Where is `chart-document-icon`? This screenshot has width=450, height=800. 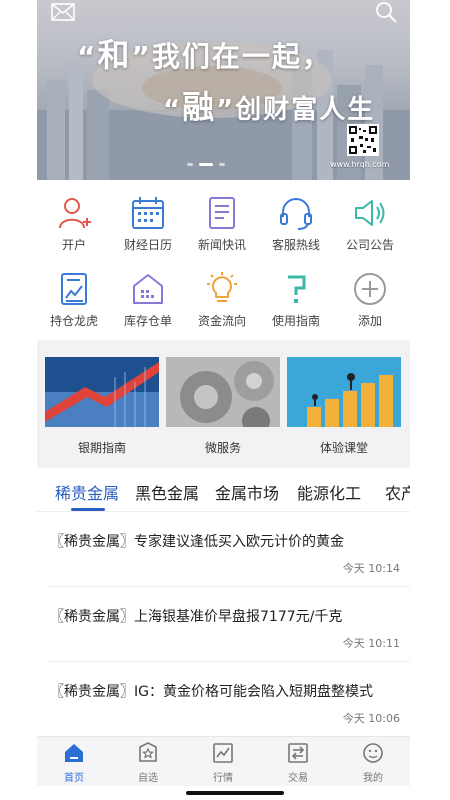
chart-document-icon is located at coordinates (74, 289).